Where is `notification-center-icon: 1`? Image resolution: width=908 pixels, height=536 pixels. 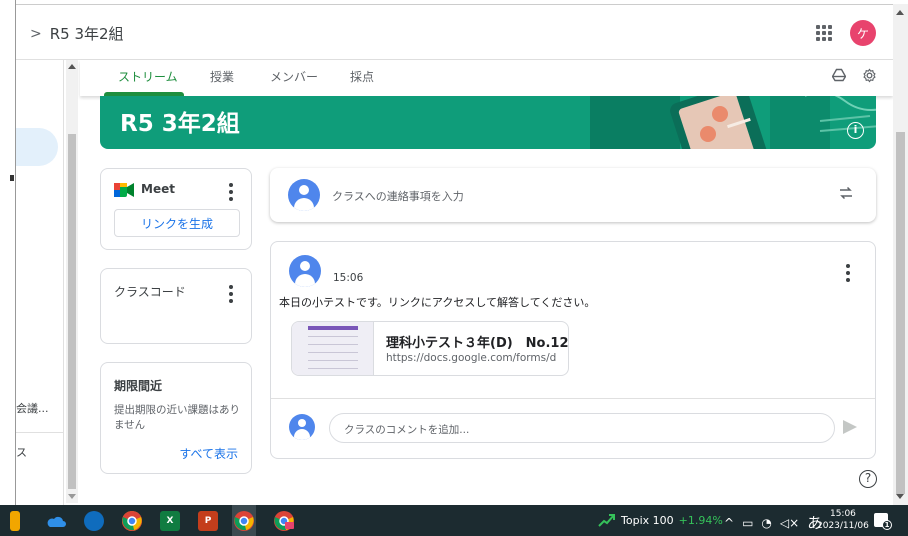 notification-center-icon: 1 is located at coordinates (883, 521).